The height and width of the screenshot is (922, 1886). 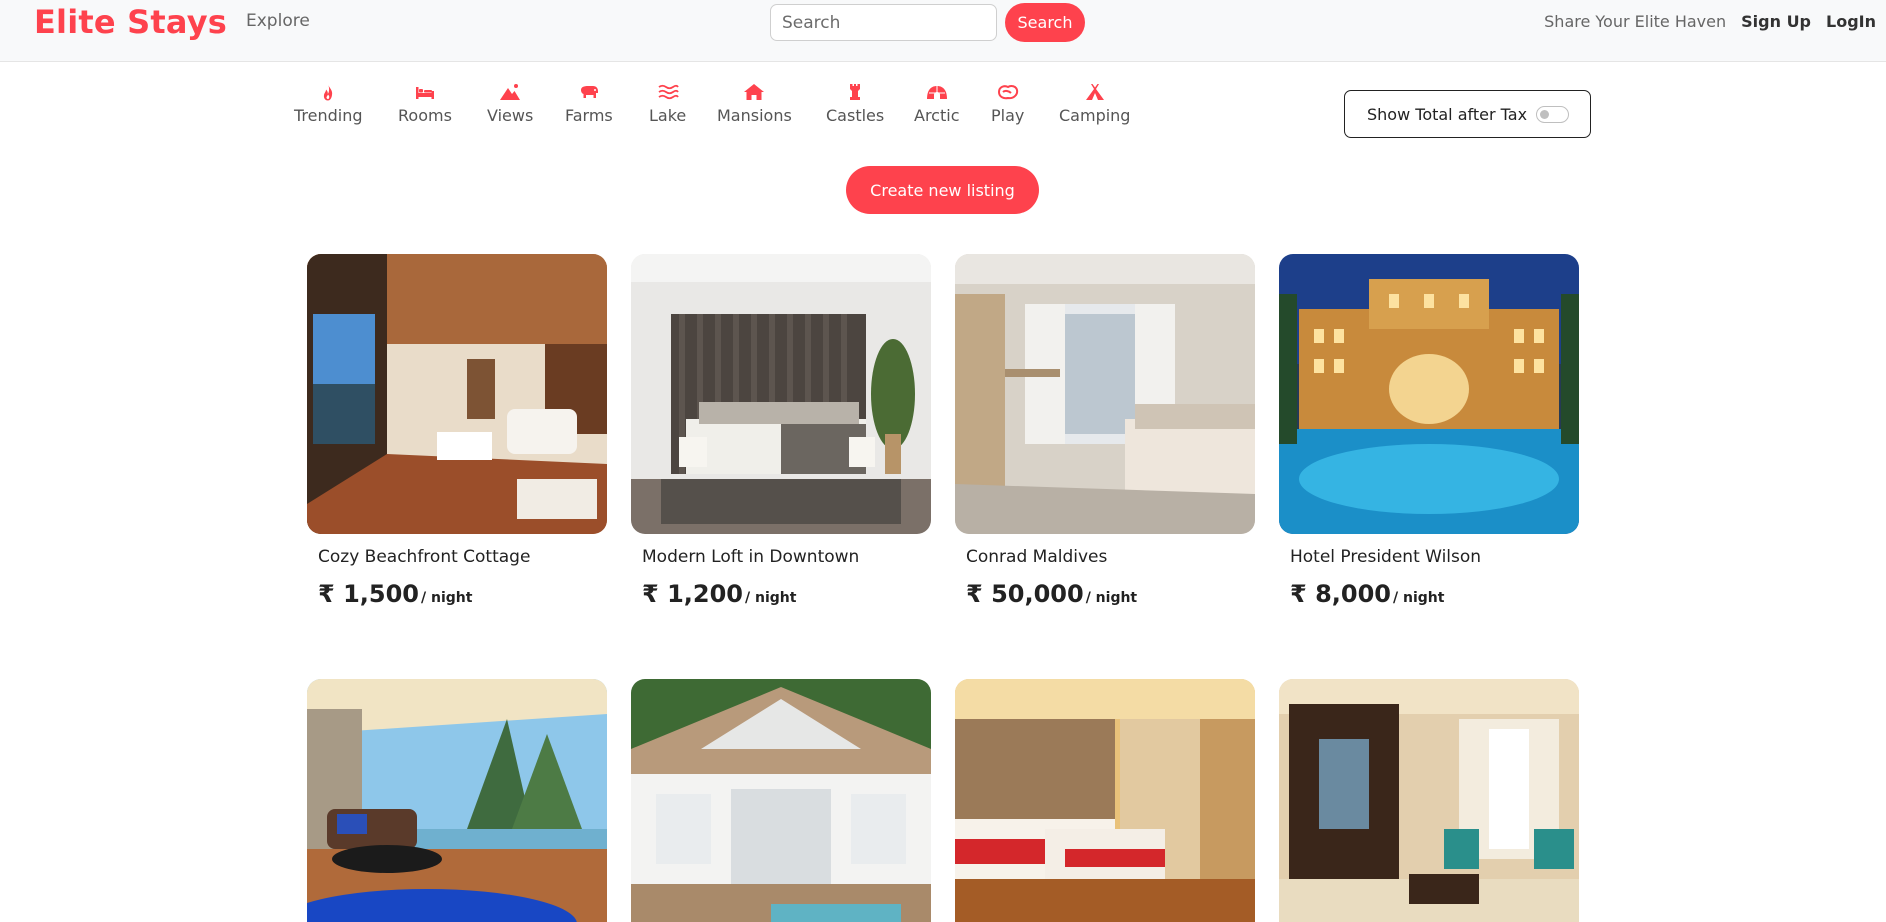 I want to click on bed-icon, so click(x=424, y=93).